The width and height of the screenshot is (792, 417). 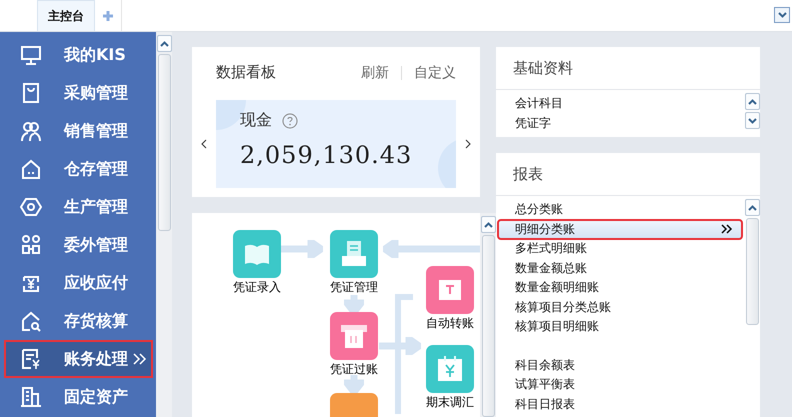 What do you see at coordinates (620, 229) in the screenshot?
I see `list-item: 明细分类账` at bounding box center [620, 229].